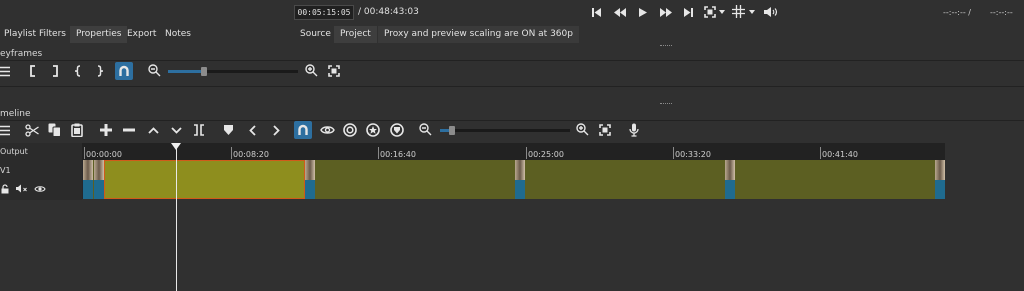 The height and width of the screenshot is (291, 1024). What do you see at coordinates (54, 130) in the screenshot?
I see `copy-icon` at bounding box center [54, 130].